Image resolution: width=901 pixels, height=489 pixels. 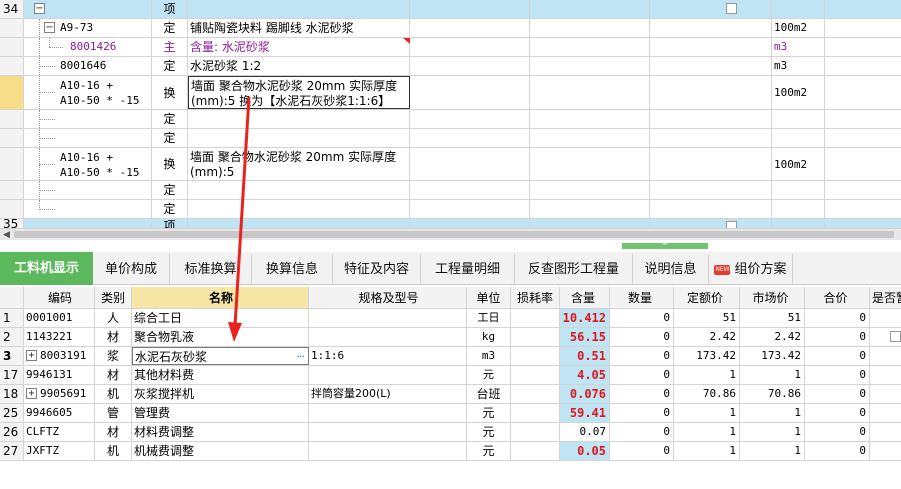 I want to click on table-row: 1 0001001 人 综合工日 工日 10.412 0 51 51 0, so click(x=450, y=318).